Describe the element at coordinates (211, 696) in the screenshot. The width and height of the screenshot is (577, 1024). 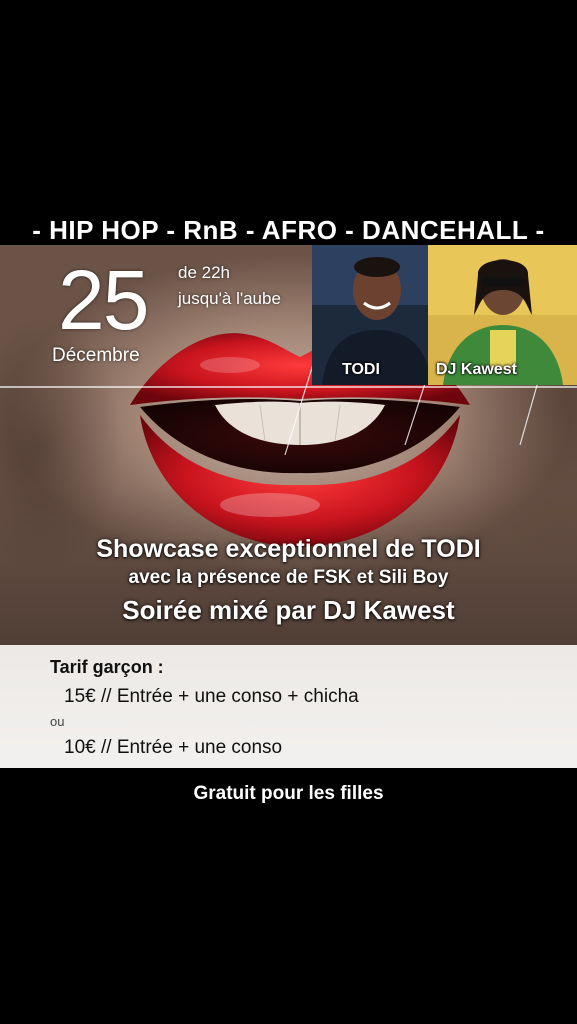
I see `price-option-1: 15€ // Entrée + une conso + chicha` at that location.